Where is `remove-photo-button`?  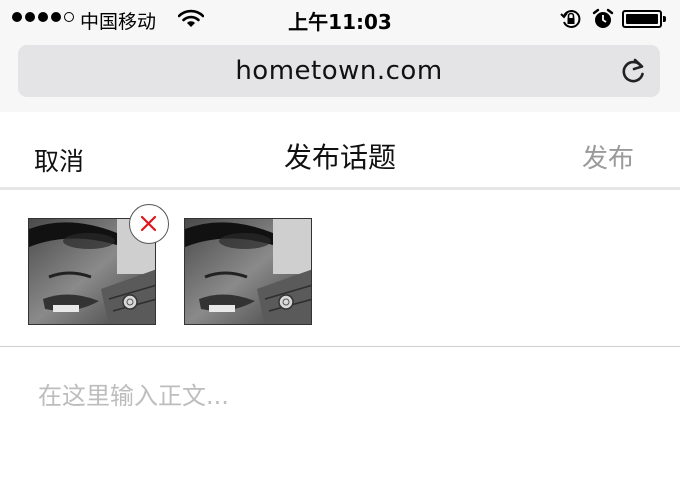
remove-photo-button is located at coordinates (149, 224).